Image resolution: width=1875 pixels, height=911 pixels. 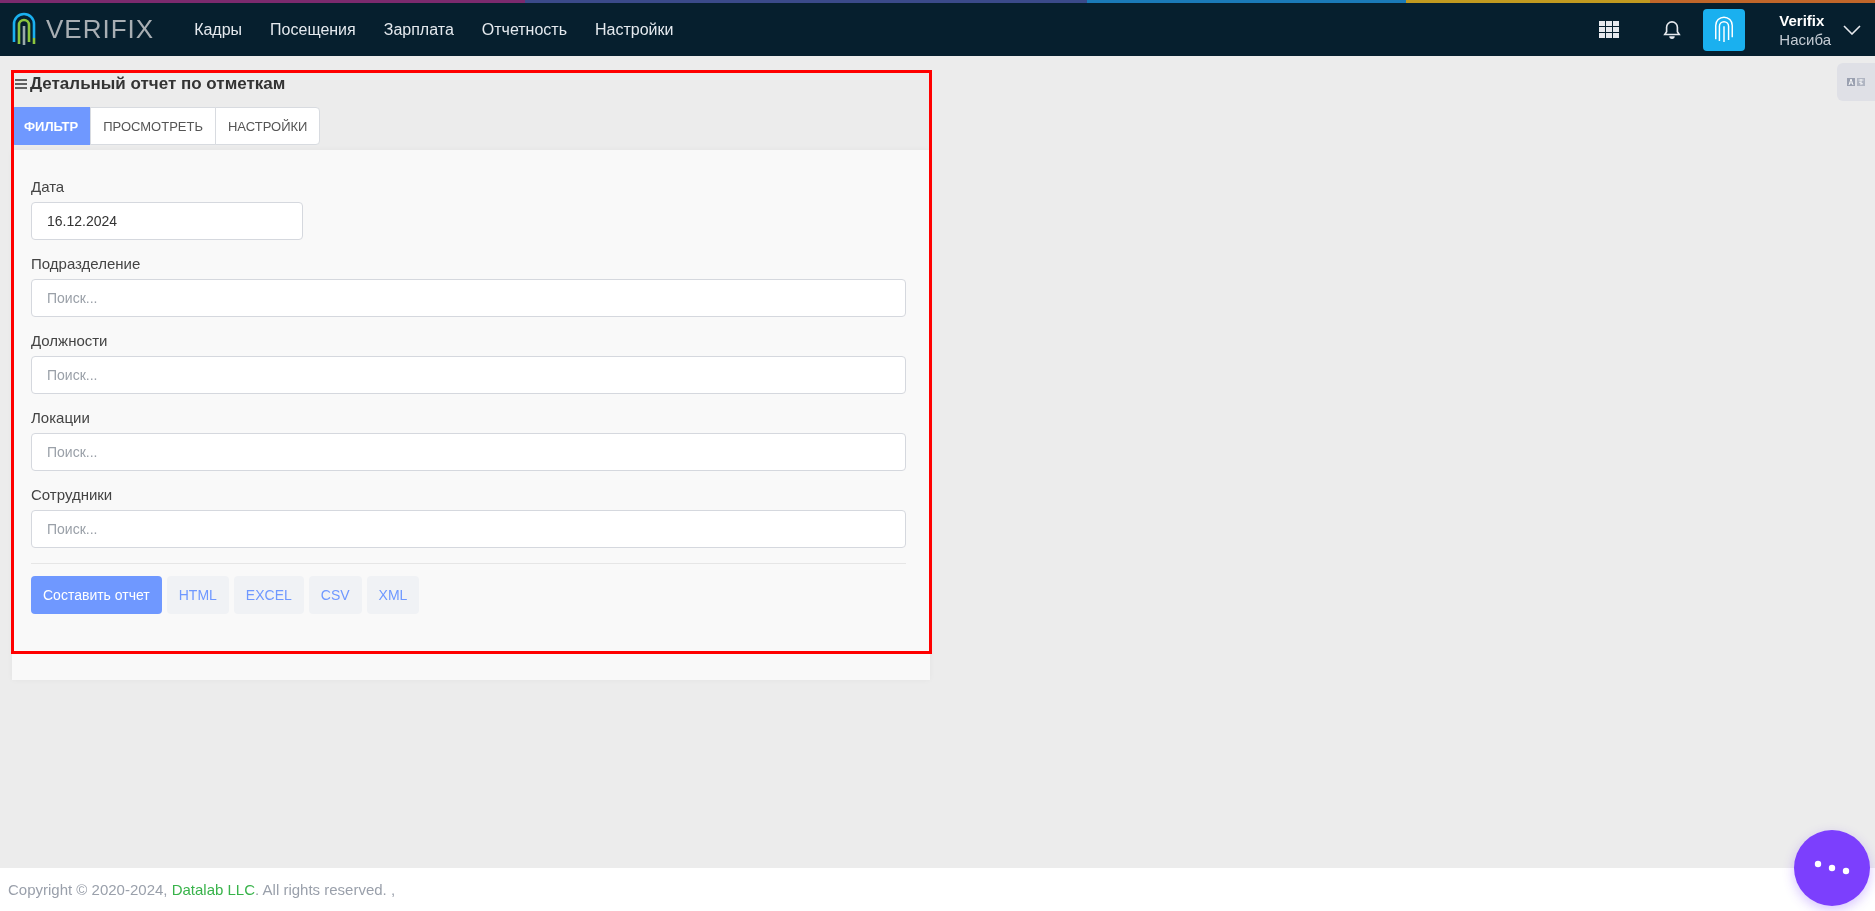 I want to click on nav-menu-item: Отчетность, so click(x=524, y=29).